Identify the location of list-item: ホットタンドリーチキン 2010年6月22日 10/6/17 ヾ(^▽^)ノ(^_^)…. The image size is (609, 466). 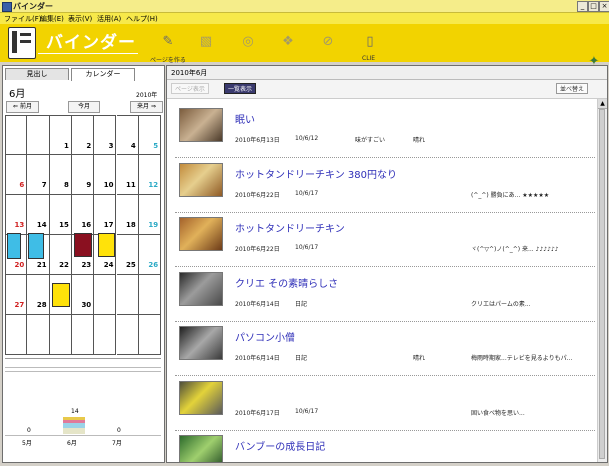
(385, 239).